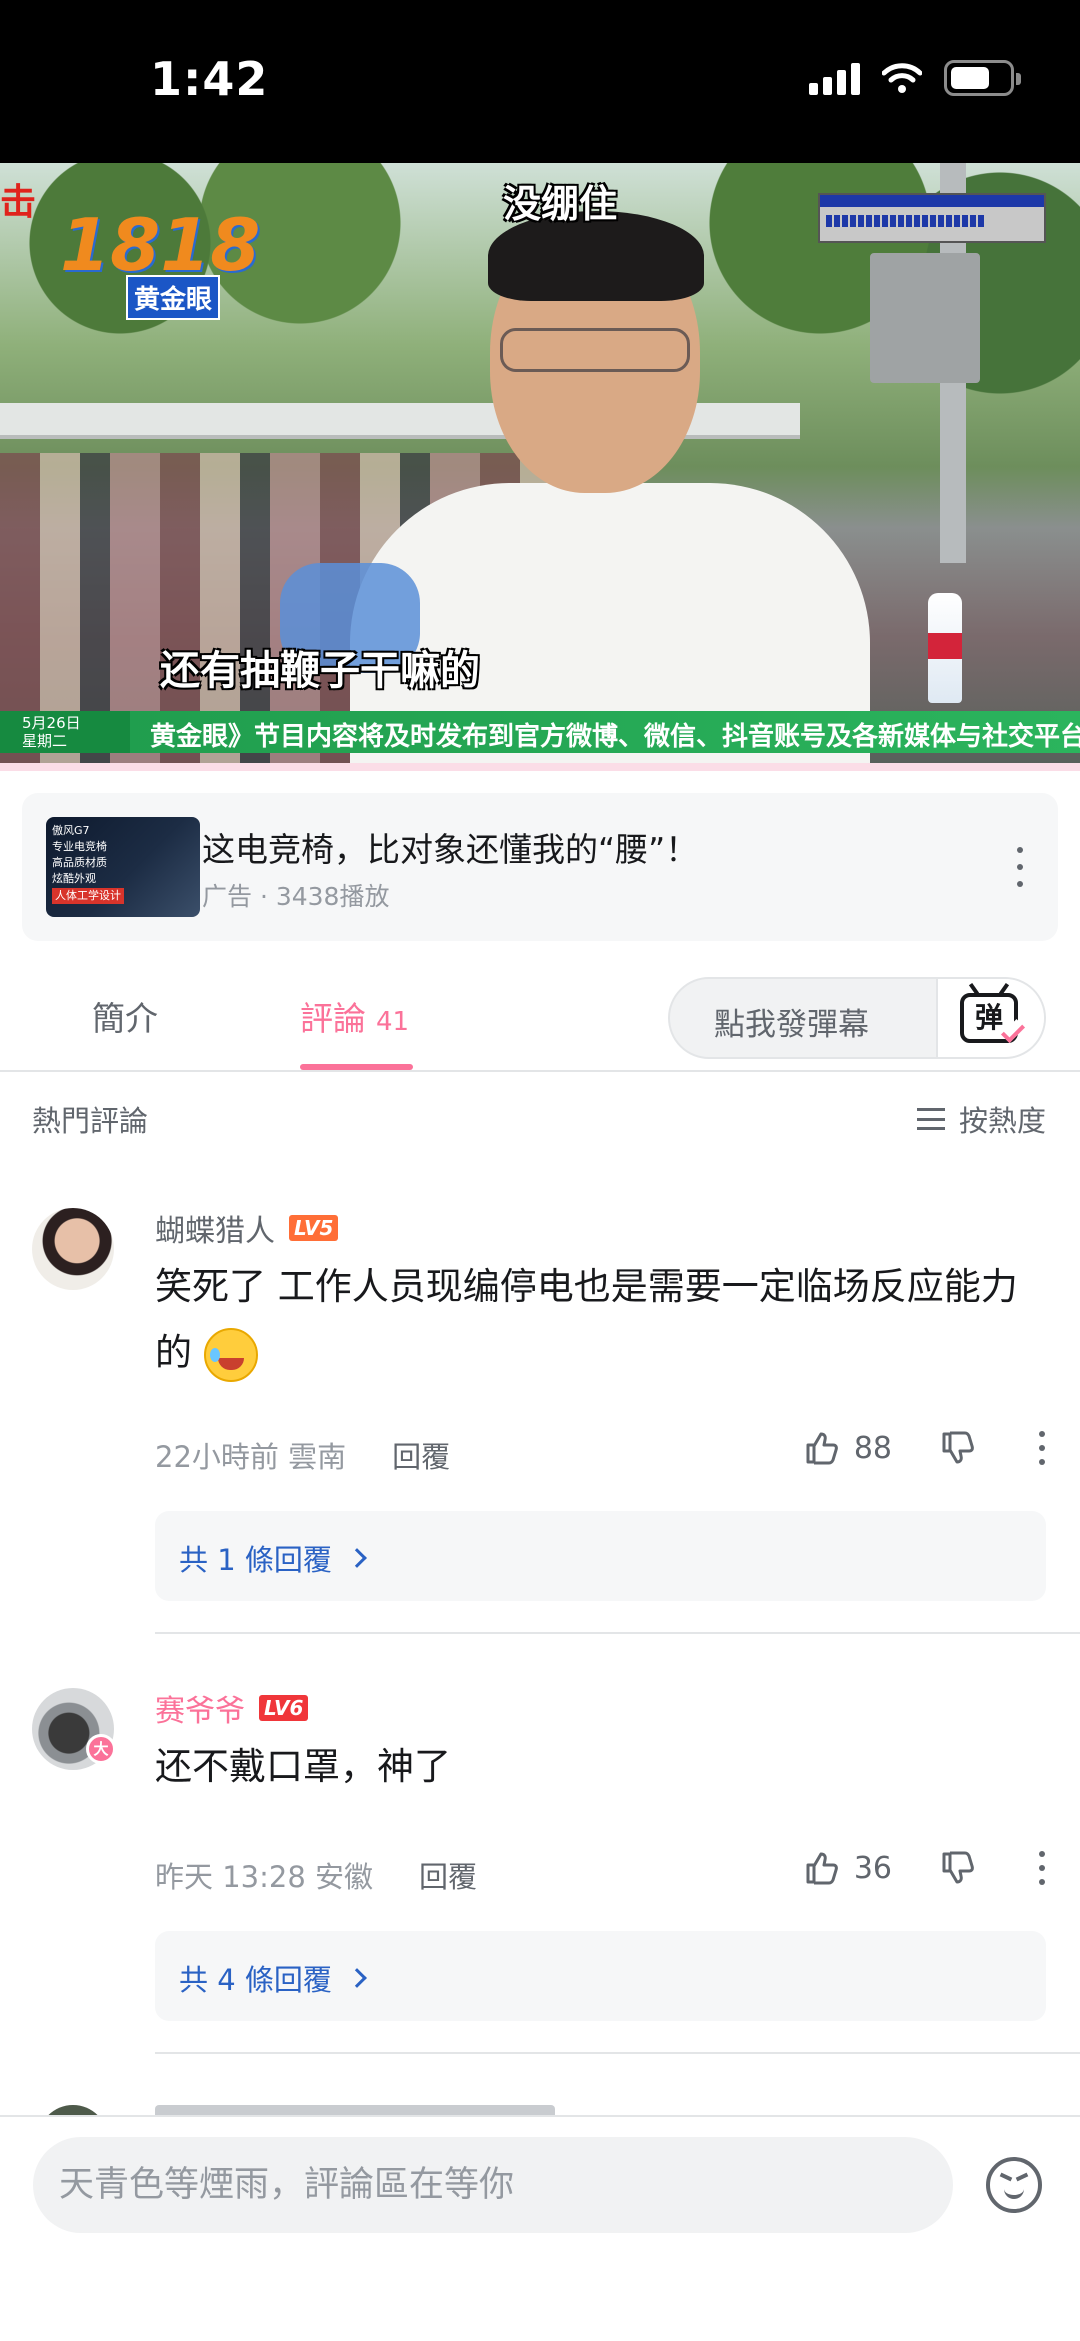 Image resolution: width=1080 pixels, height=2341 pixels. What do you see at coordinates (932, 218) in the screenshot?
I see `video-progress-dialog-graphic` at bounding box center [932, 218].